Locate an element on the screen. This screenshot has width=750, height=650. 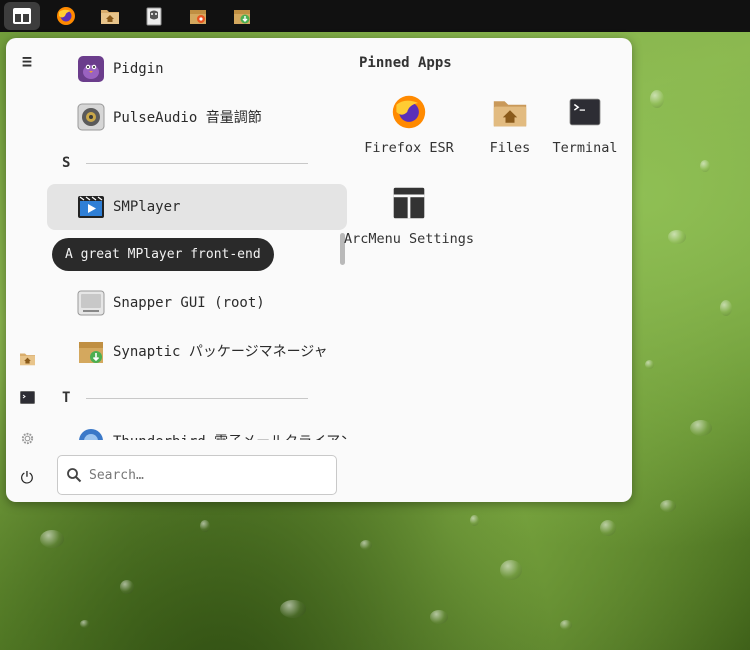
power-icon: ⏻ is located at coordinates (27, 477).